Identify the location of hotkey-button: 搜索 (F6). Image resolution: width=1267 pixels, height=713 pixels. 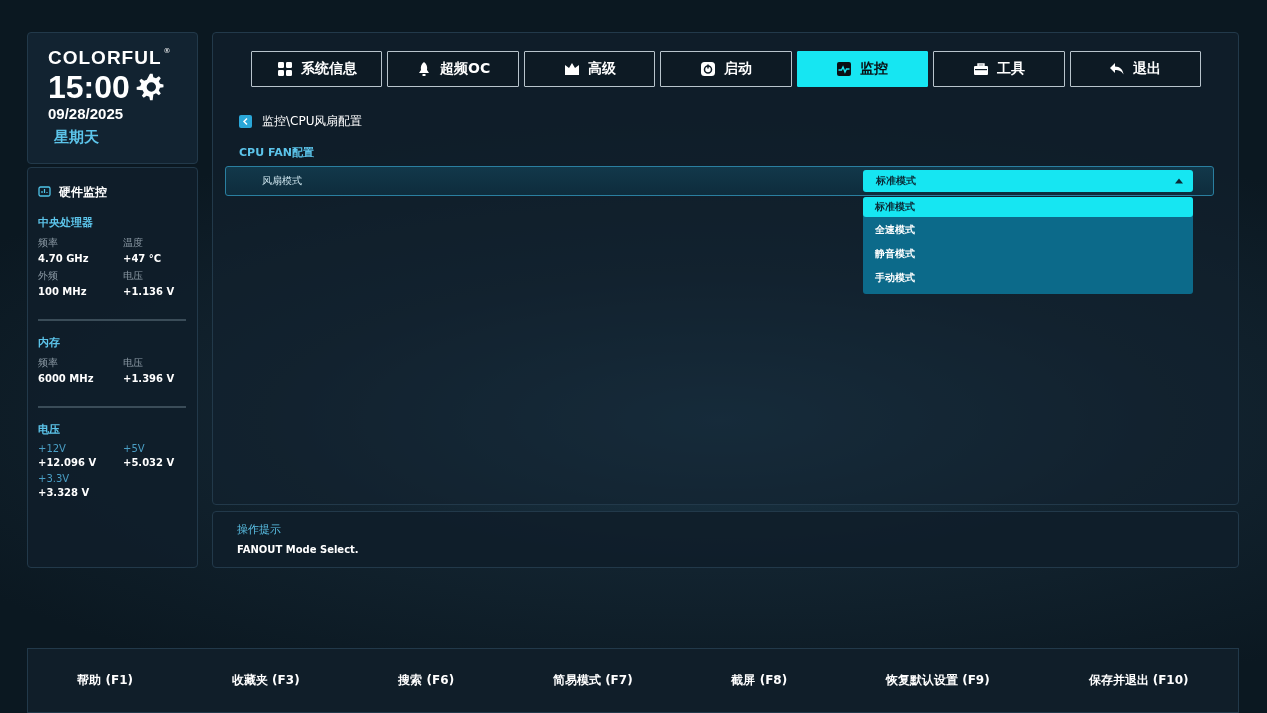
(426, 680).